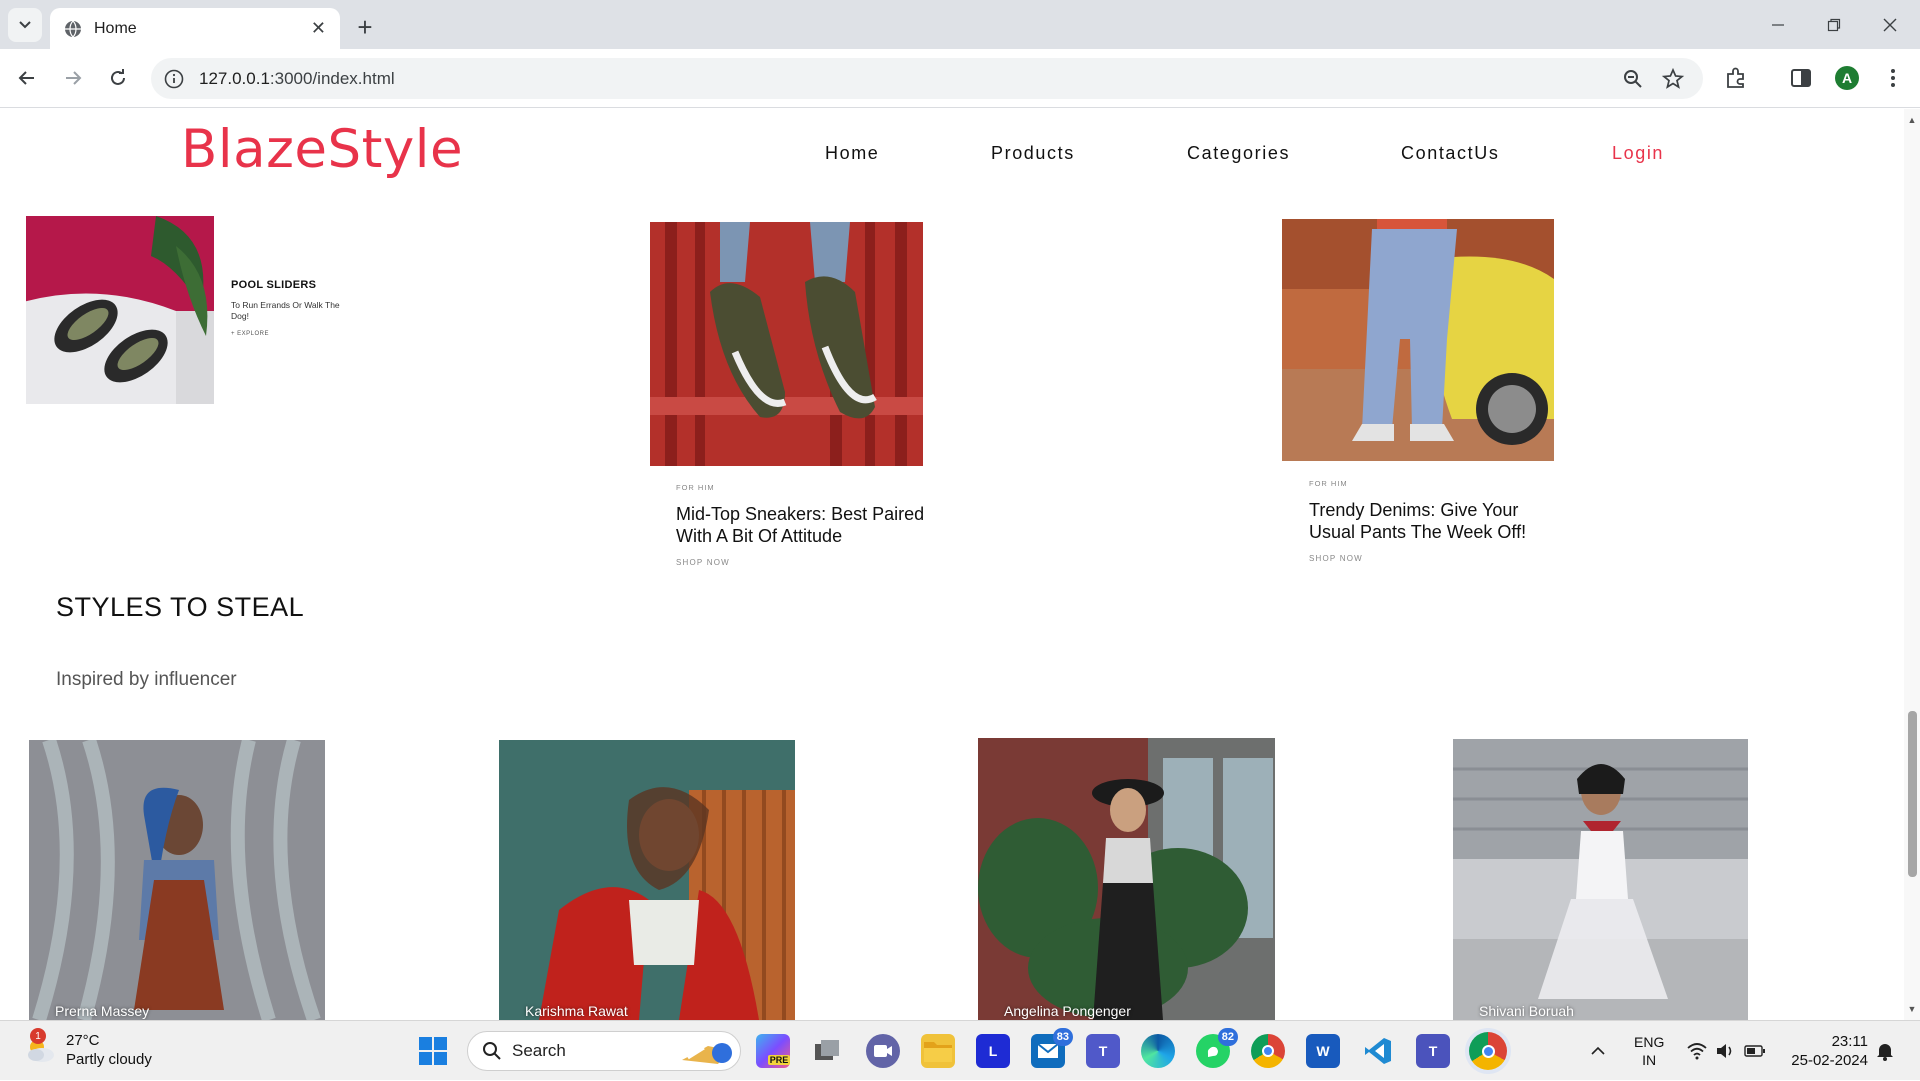 Image resolution: width=1920 pixels, height=1081 pixels. What do you see at coordinates (1633, 79) in the screenshot?
I see `zoom-icon` at bounding box center [1633, 79].